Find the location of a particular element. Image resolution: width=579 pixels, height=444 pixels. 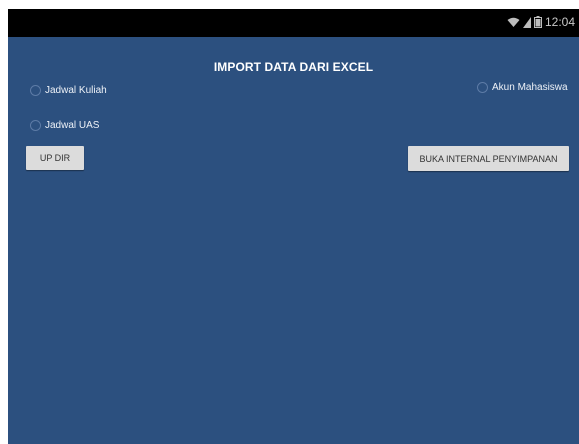

wifi-icon is located at coordinates (513, 22).